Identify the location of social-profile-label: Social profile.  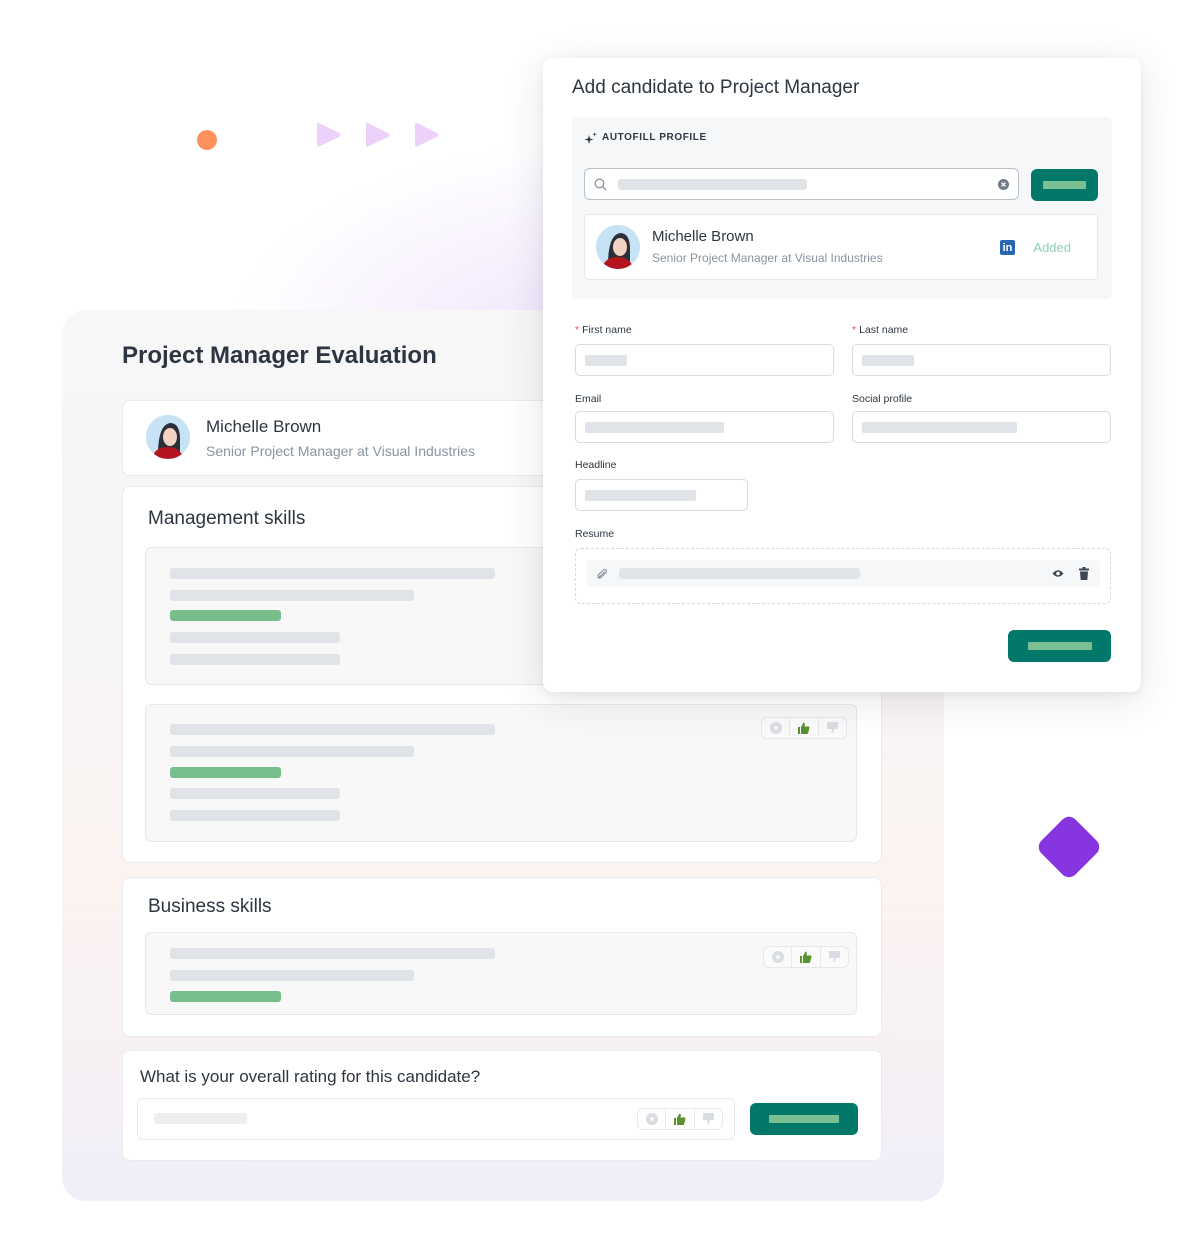
(882, 399).